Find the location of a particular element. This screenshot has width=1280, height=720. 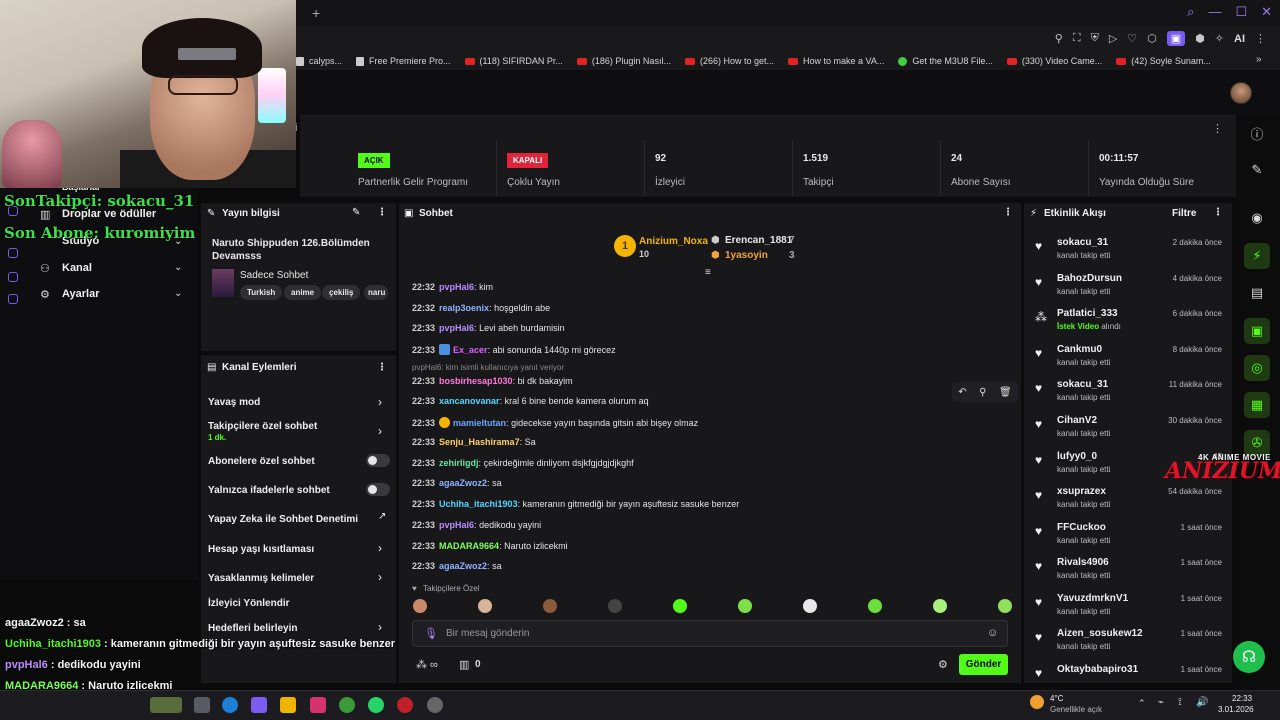

clipboard-icon: ▤ is located at coordinates (1257, 293).